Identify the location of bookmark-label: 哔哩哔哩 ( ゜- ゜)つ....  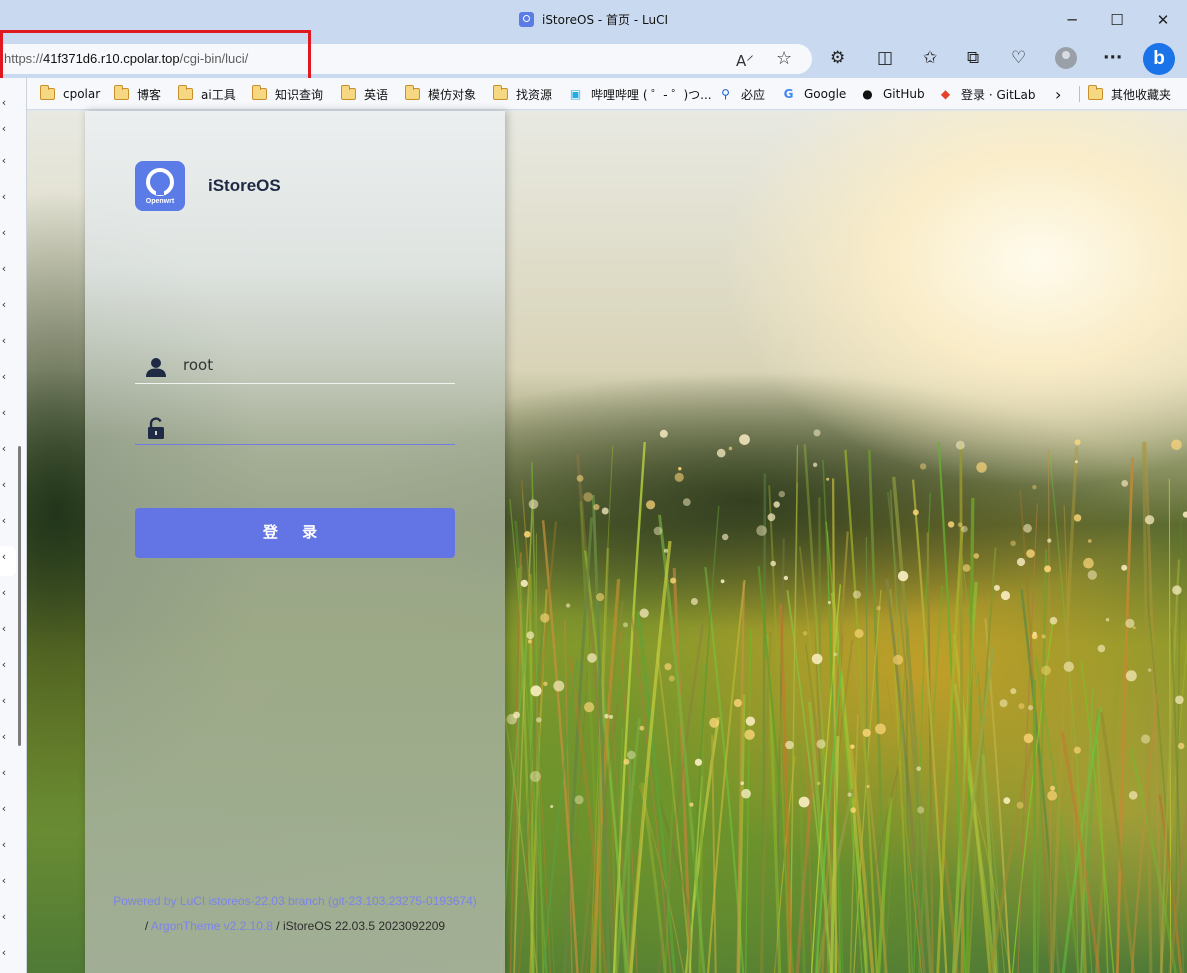
(651, 94).